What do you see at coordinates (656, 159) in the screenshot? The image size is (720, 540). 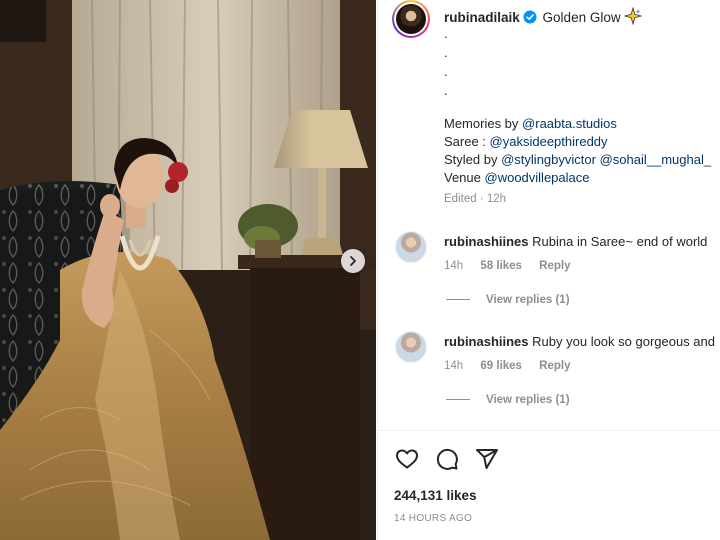 I see `styled-mention-link-2: @sohail__mughal_` at bounding box center [656, 159].